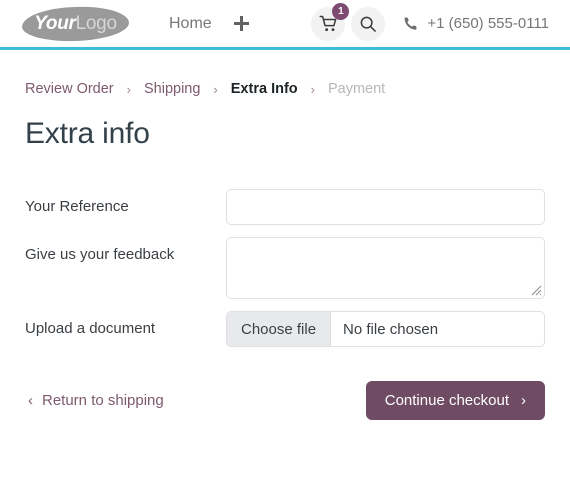 This screenshot has width=570, height=504. Describe the element at coordinates (90, 328) in the screenshot. I see `upload-label: Upload a document` at that location.